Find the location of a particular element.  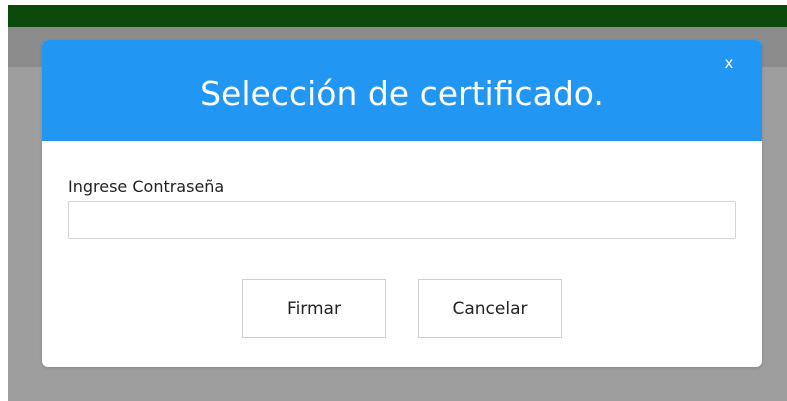

password-input is located at coordinates (402, 220).